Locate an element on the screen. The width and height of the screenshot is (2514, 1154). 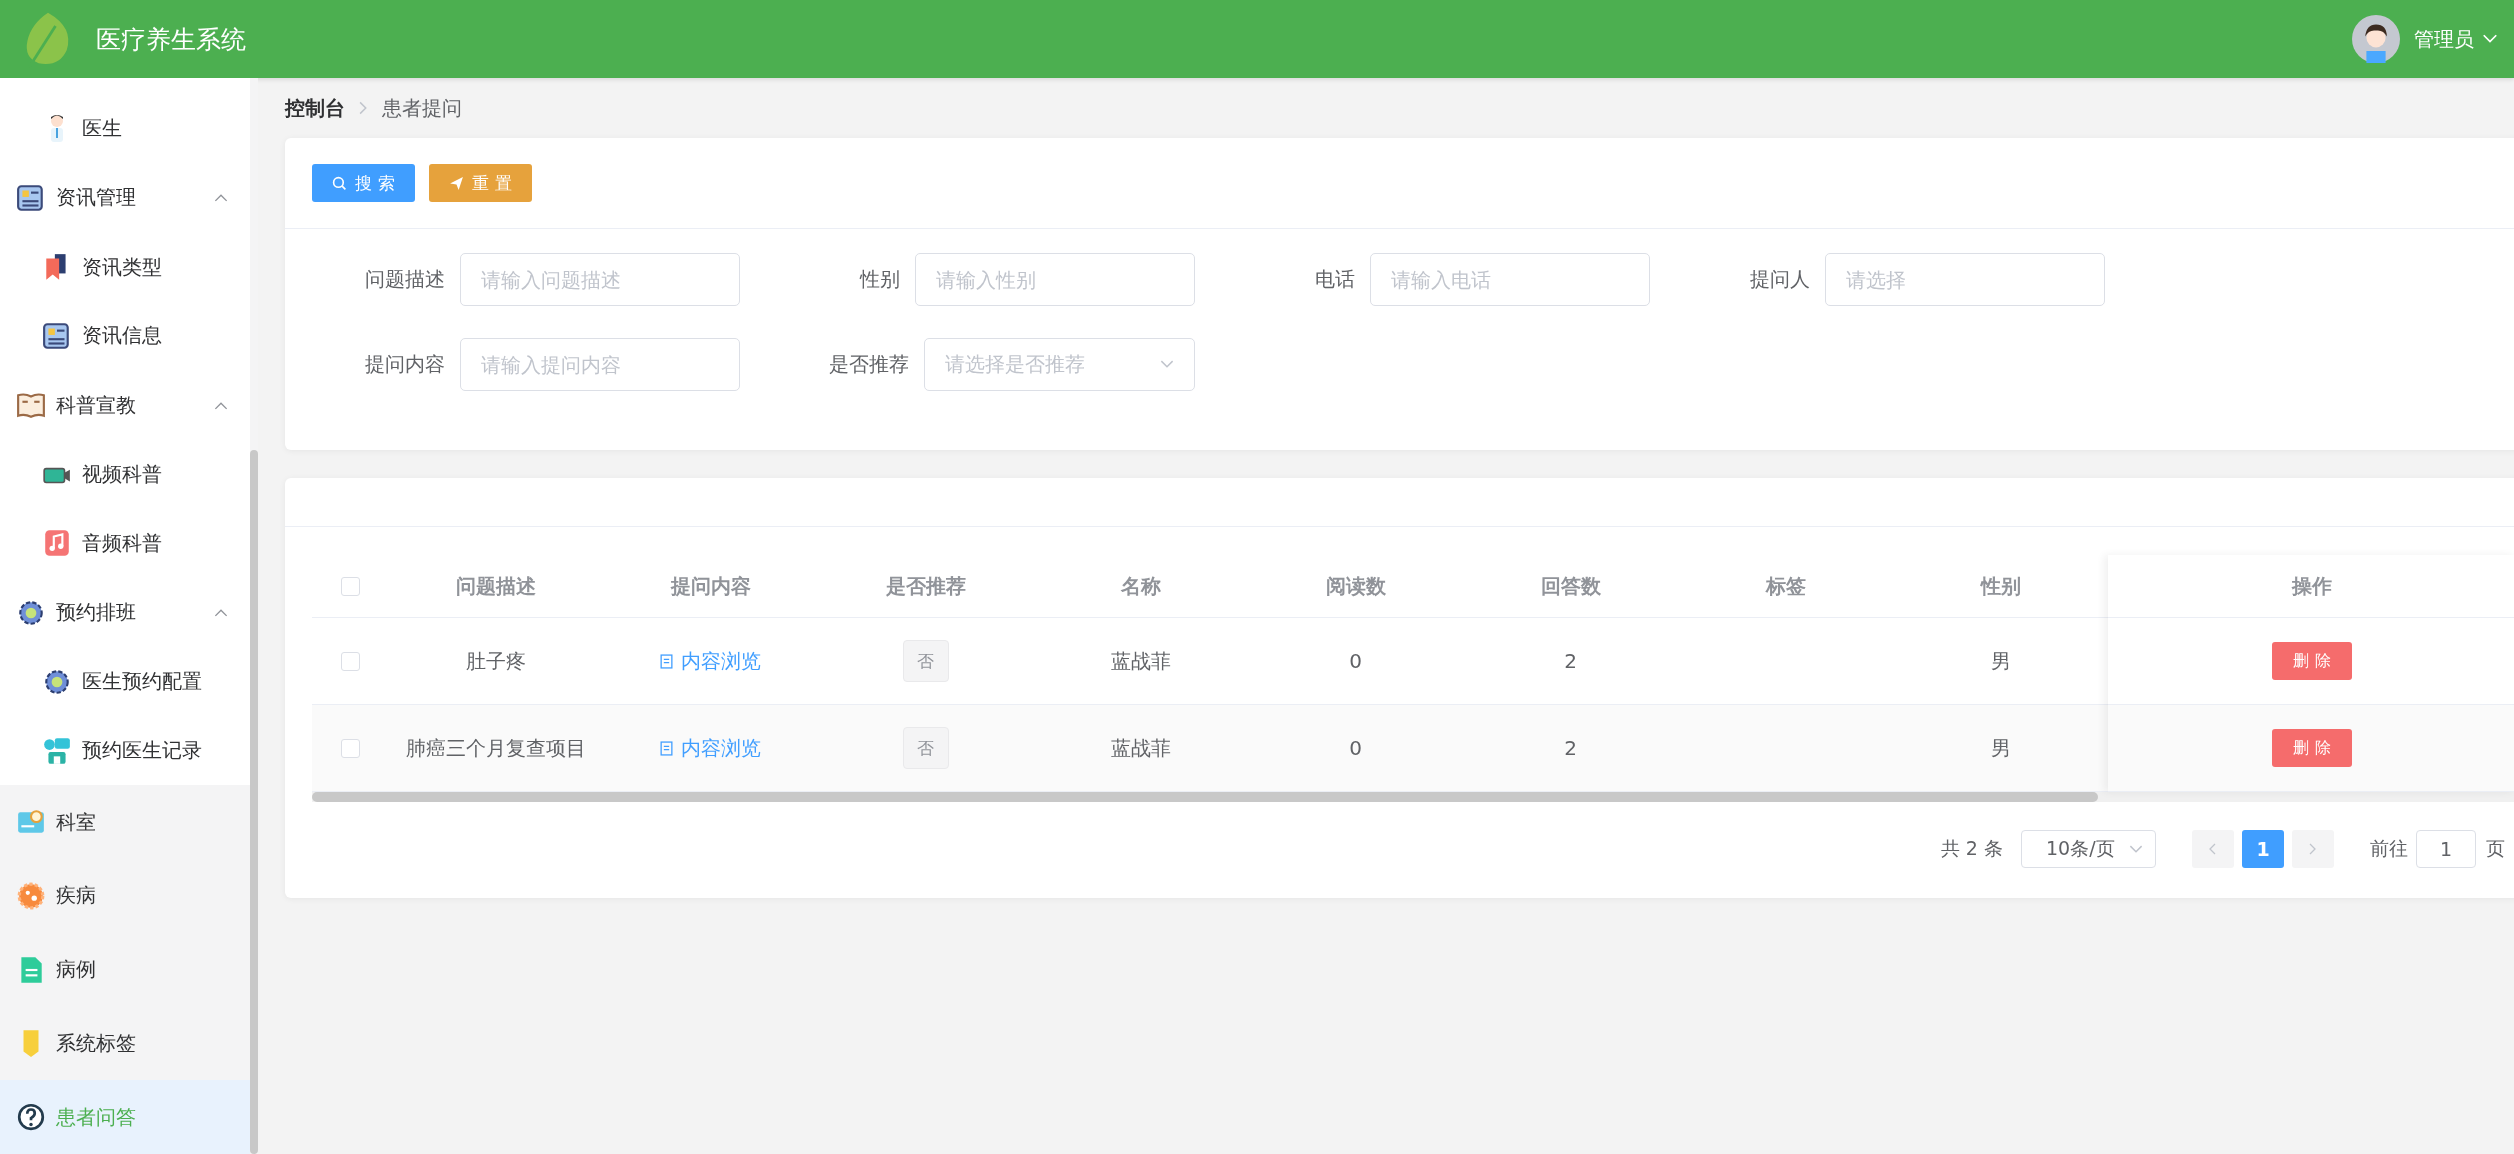
field-label: 问题描述 is located at coordinates (405, 279).